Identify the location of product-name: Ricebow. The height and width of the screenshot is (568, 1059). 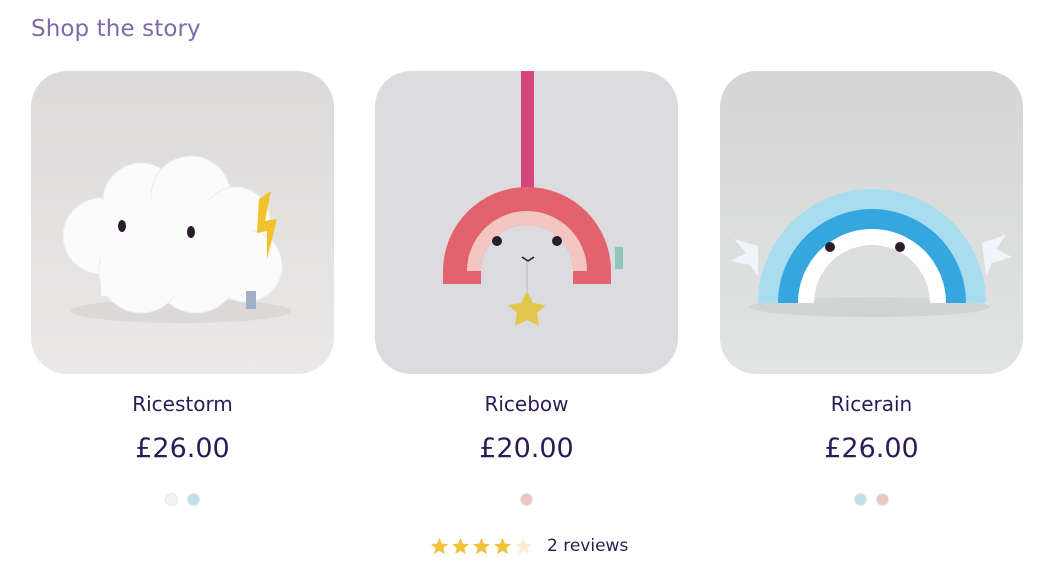
(526, 404).